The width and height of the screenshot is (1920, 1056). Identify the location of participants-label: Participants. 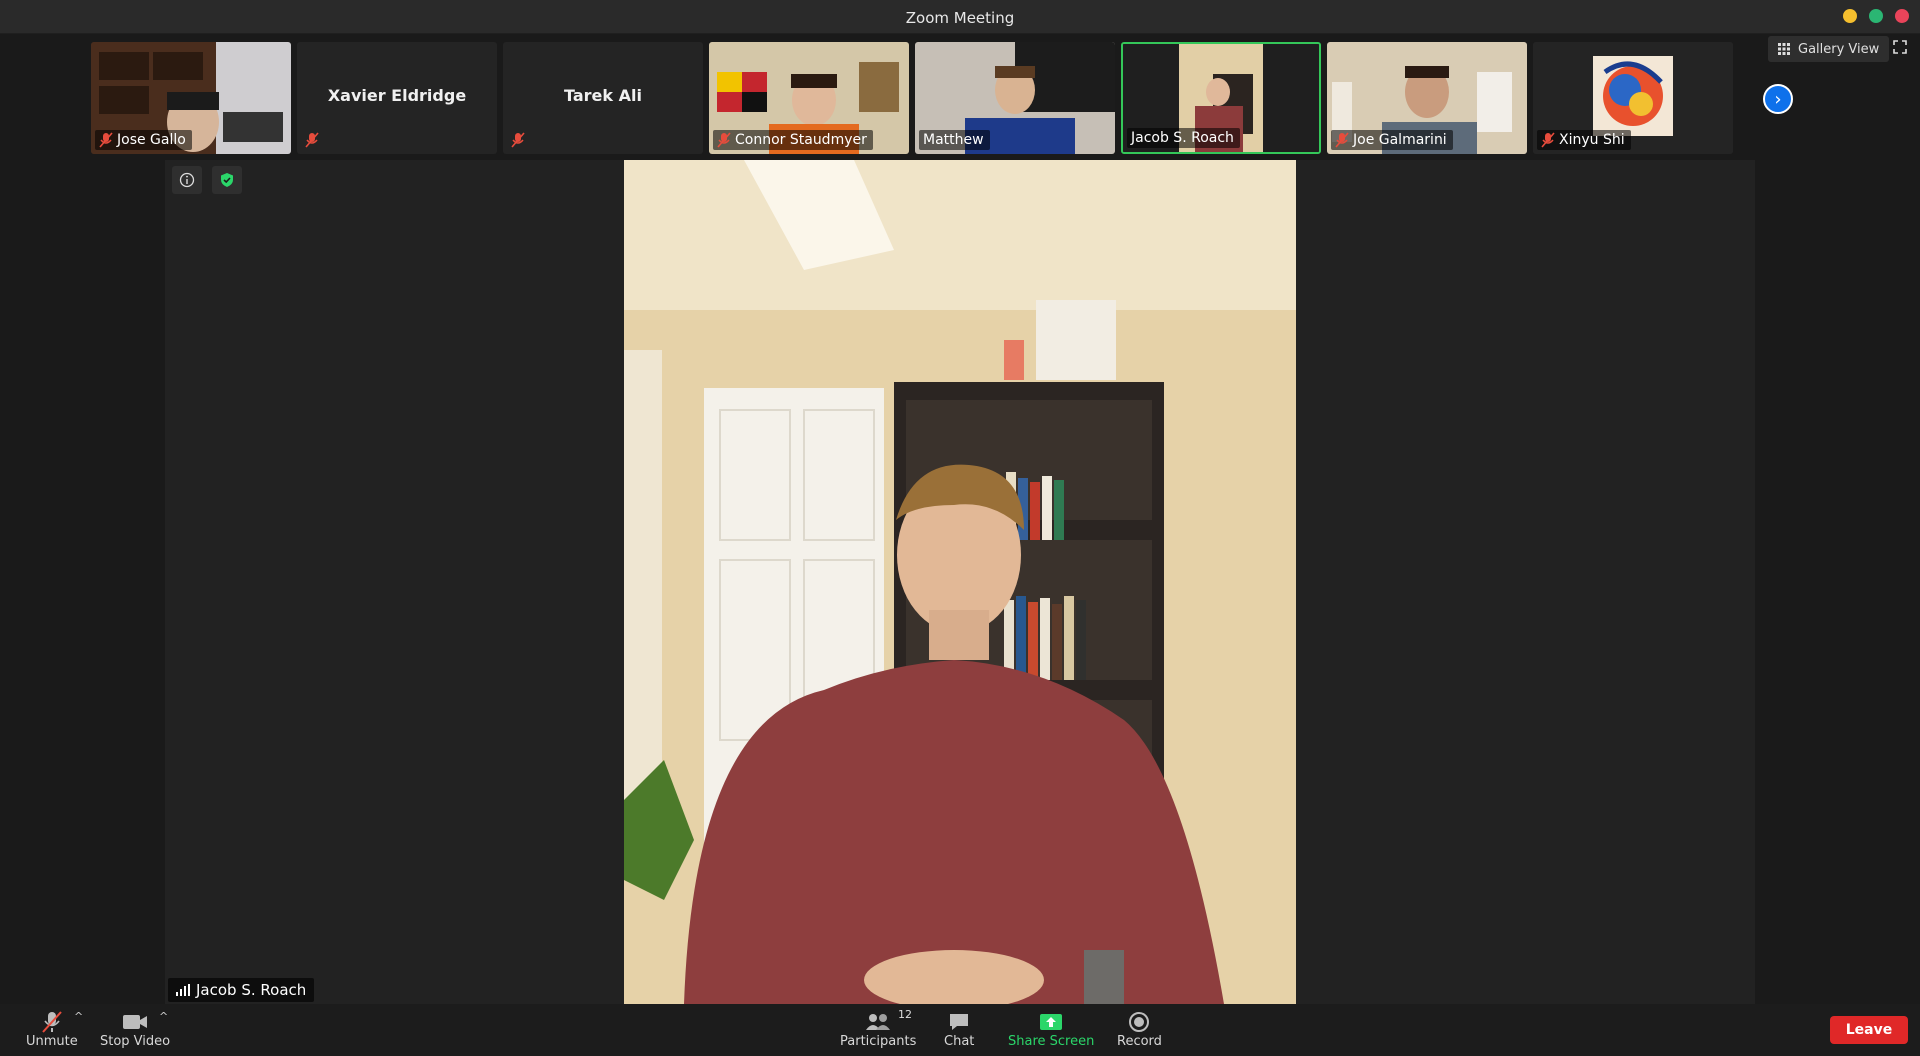
(878, 1041).